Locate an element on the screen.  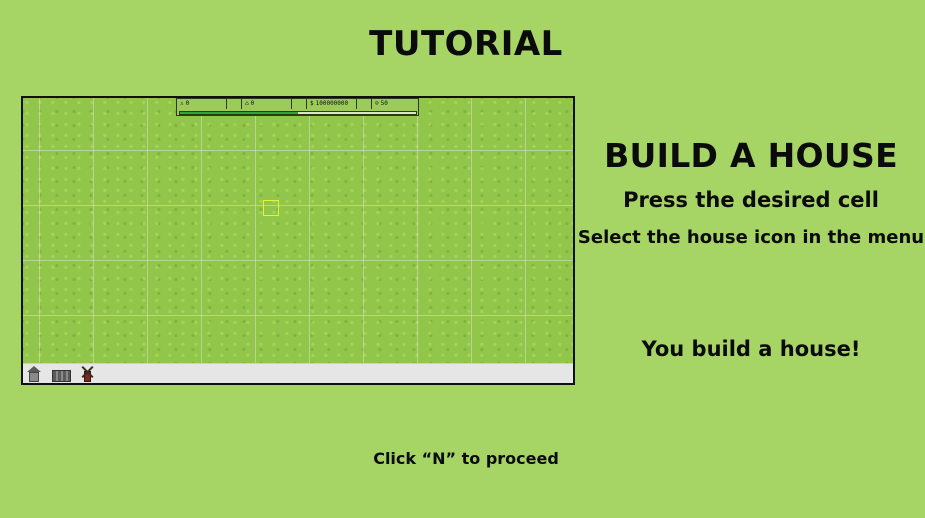
progress-bar is located at coordinates (298, 113).